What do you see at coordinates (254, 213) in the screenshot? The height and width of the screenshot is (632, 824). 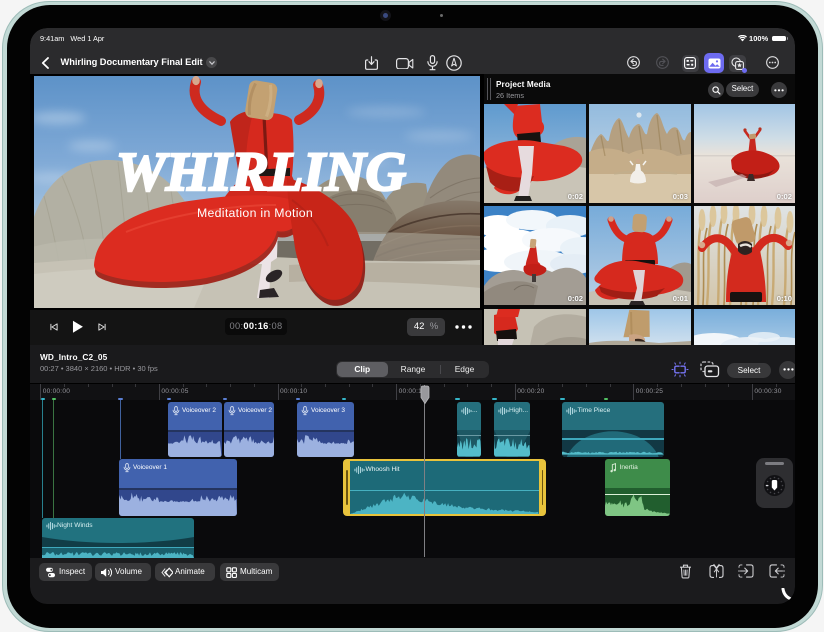 I see `svg-text: Meditation in Motion` at bounding box center [254, 213].